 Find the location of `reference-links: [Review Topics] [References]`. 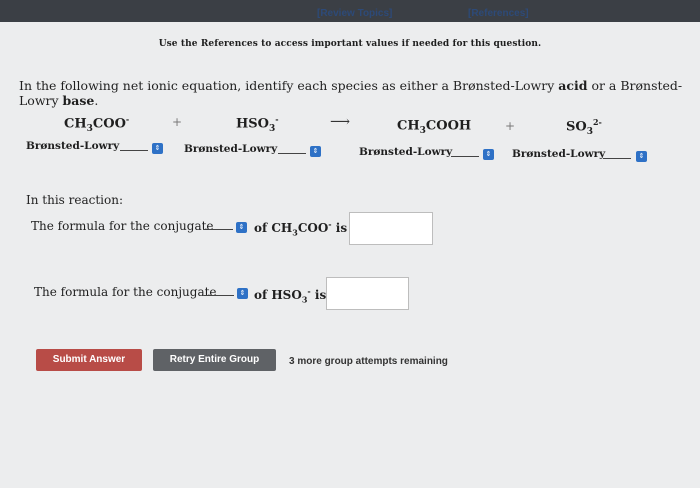

reference-links: [Review Topics] [References] is located at coordinates (350, 14).